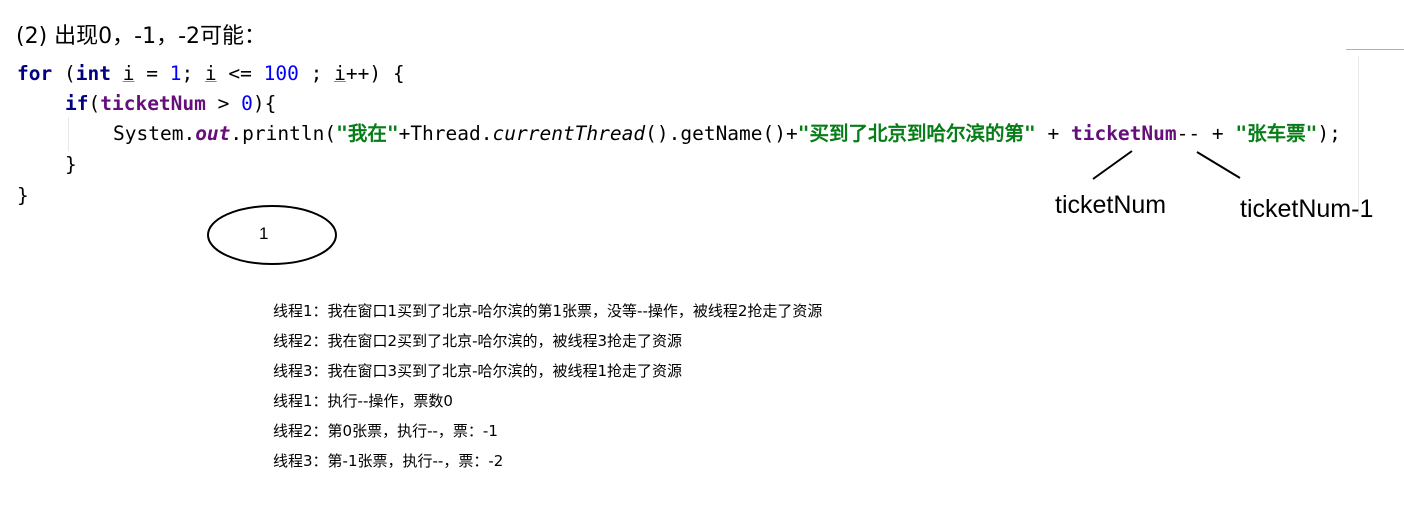 The image size is (1404, 516). I want to click on annotation-ticketnum-minus-1: ticketNum-1, so click(1307, 209).